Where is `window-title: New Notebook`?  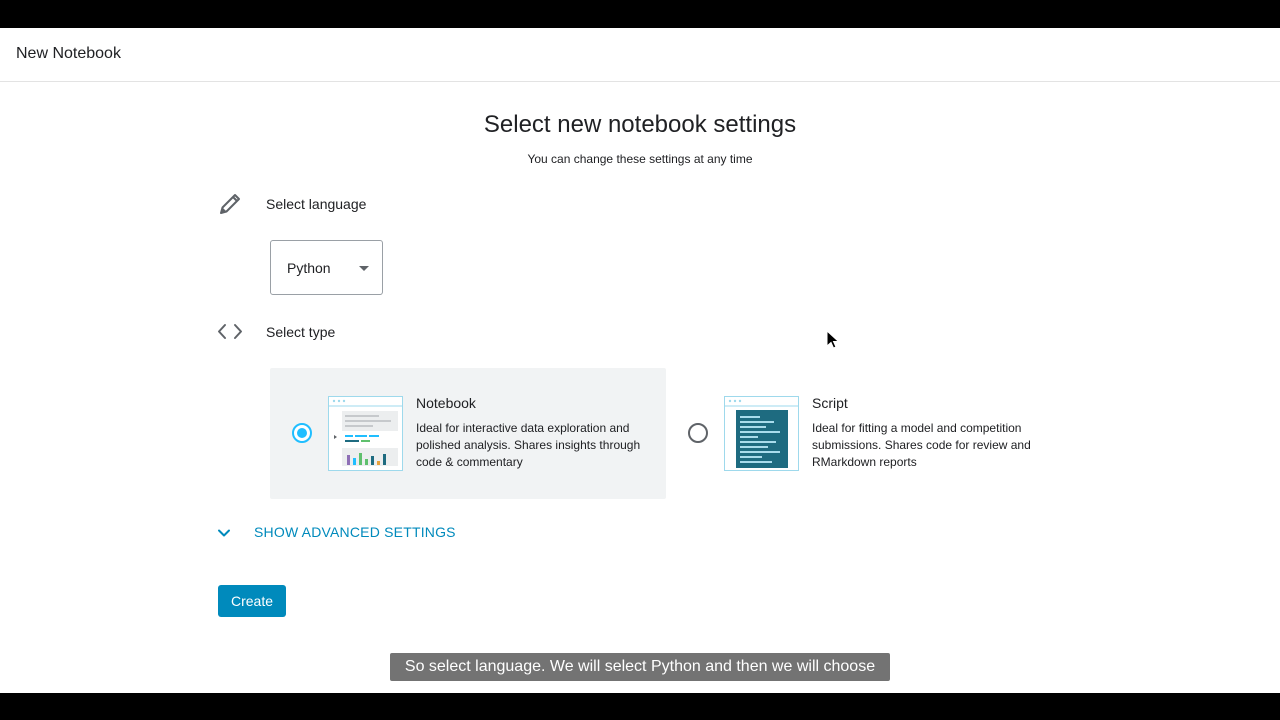
window-title: New Notebook is located at coordinates (68, 53).